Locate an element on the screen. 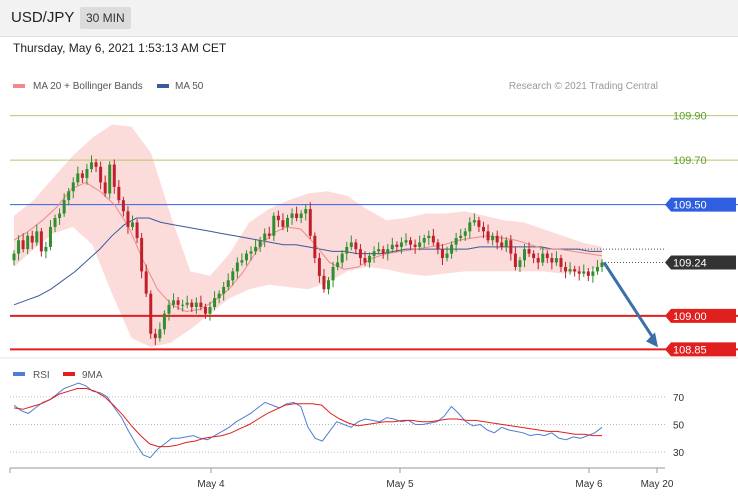 The width and height of the screenshot is (738, 500). level-109-70-label: 109.70 is located at coordinates (690, 161).